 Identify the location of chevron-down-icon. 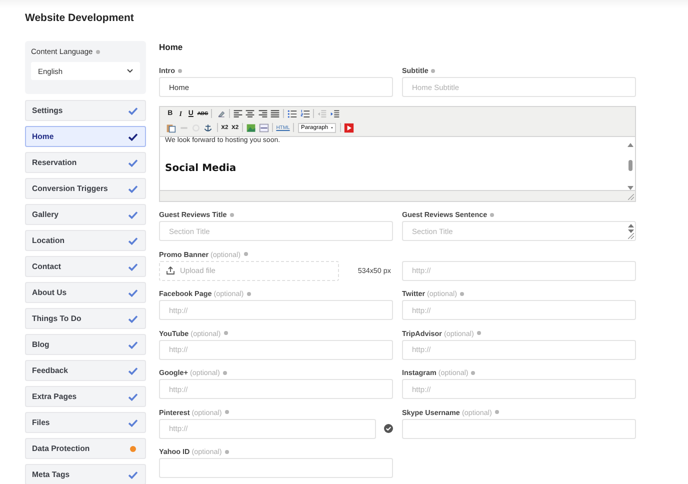
(130, 71).